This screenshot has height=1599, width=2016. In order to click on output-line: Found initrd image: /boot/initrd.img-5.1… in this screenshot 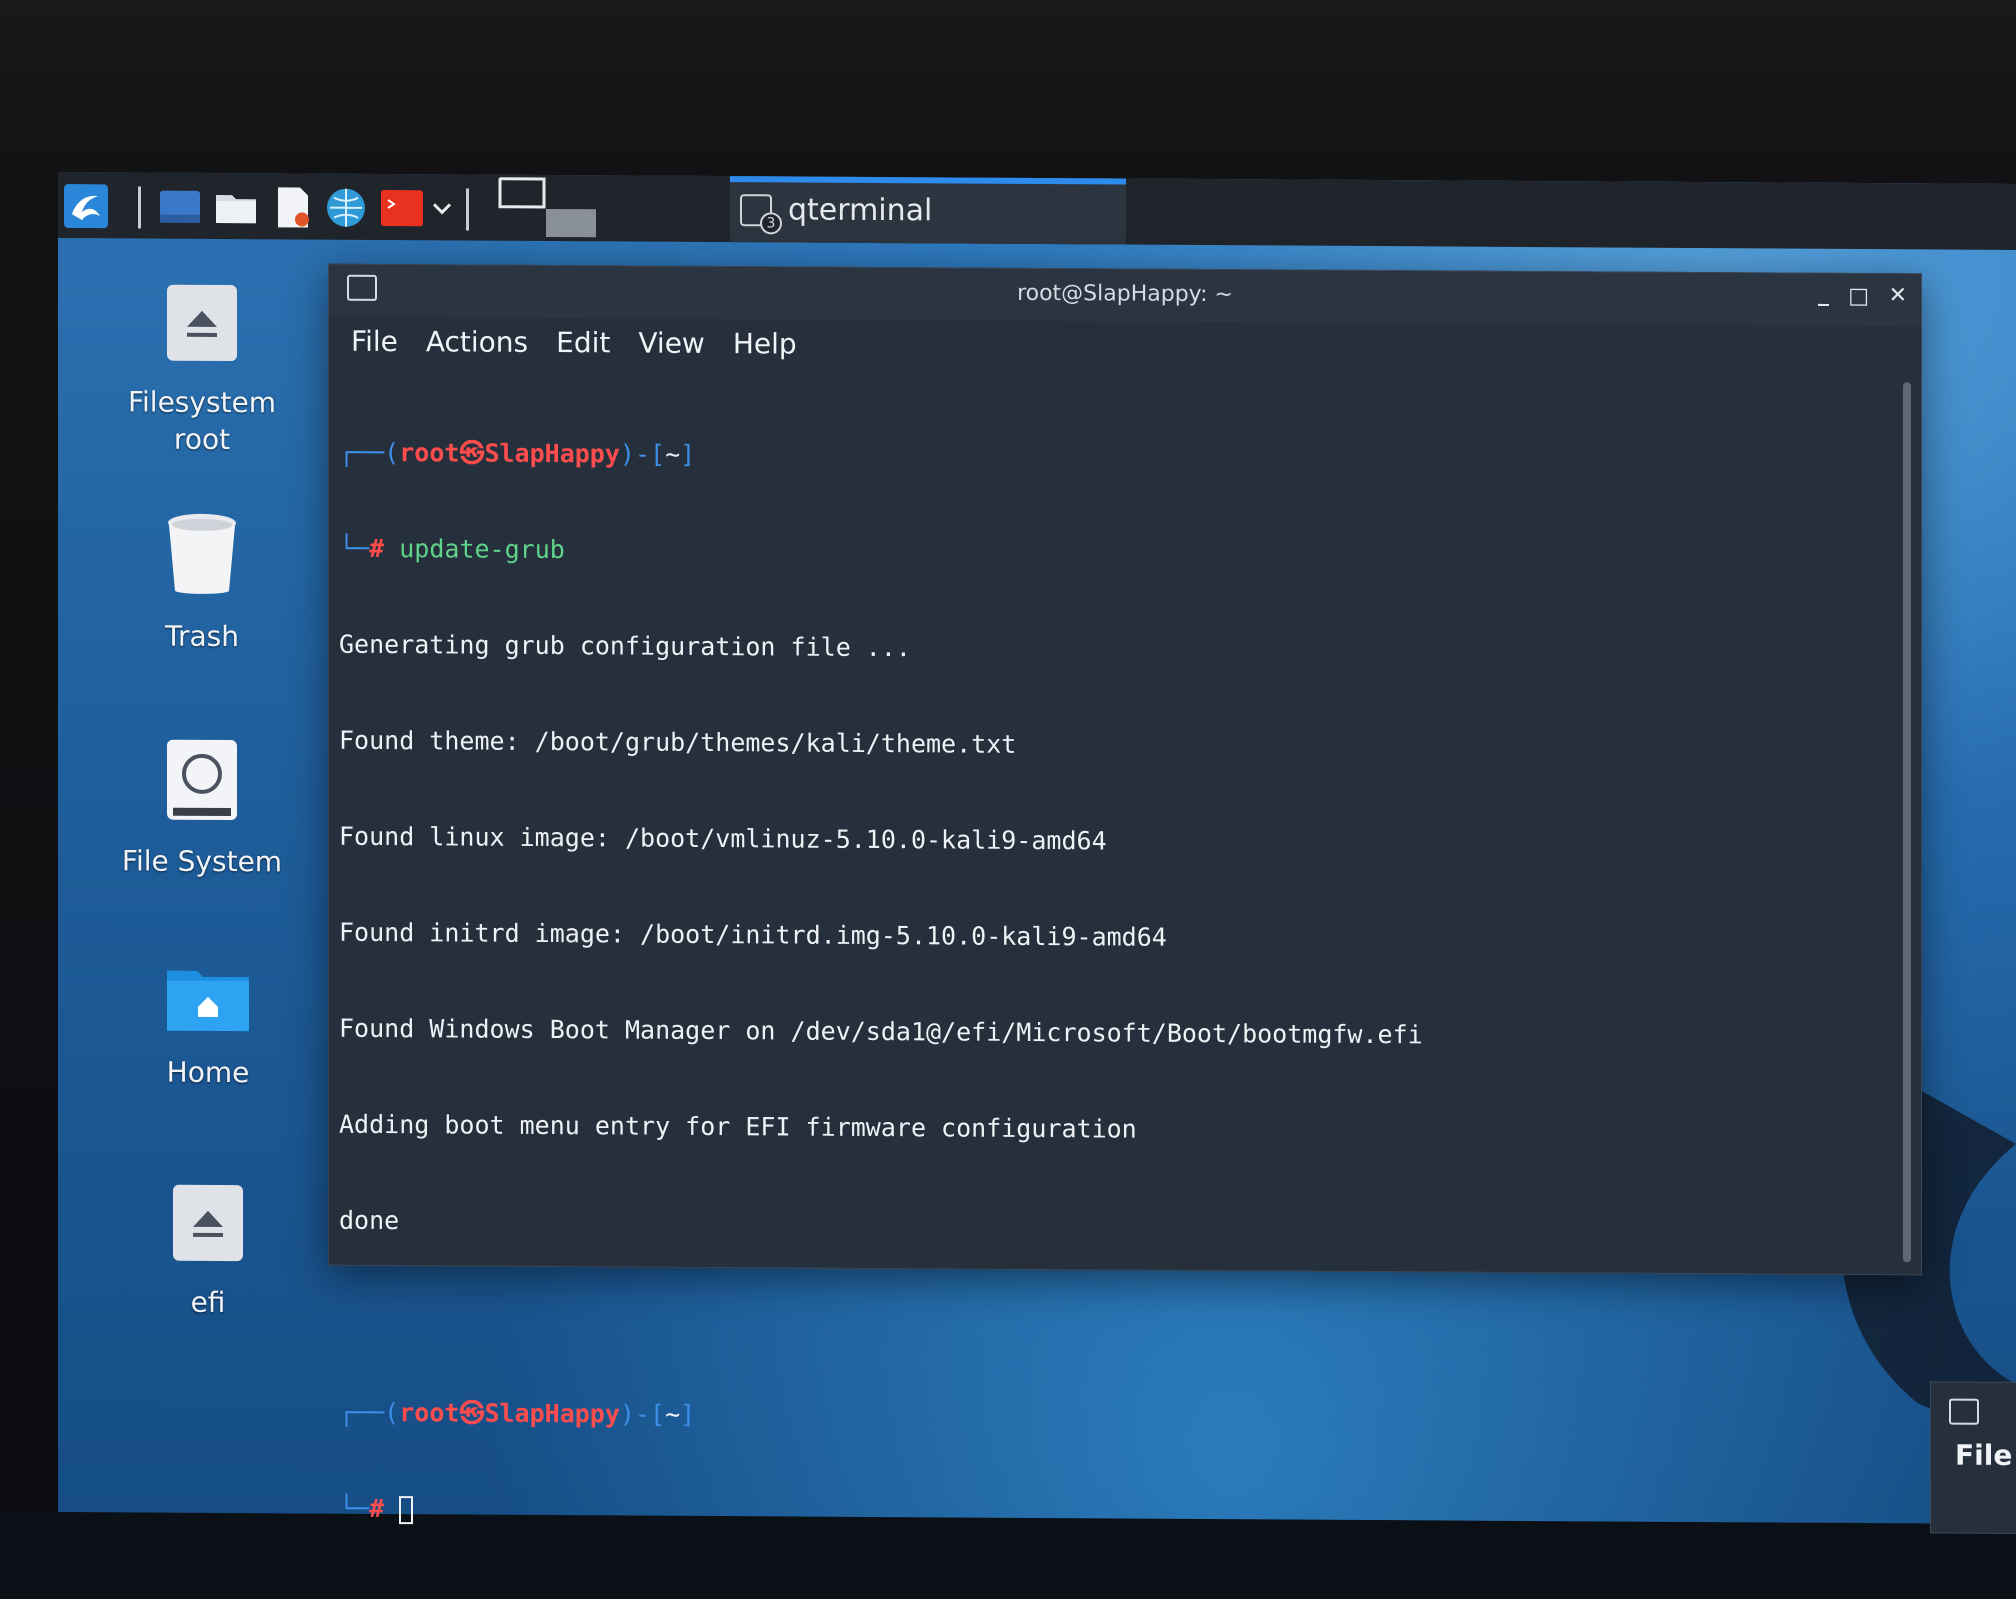, I will do `click(753, 934)`.